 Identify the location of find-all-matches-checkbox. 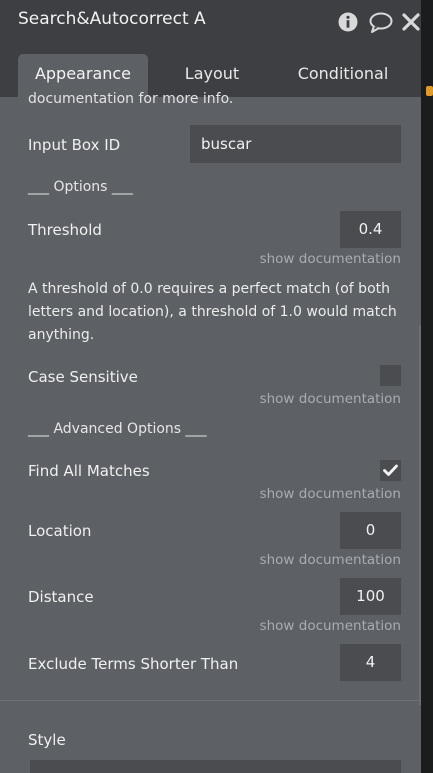
(390, 470).